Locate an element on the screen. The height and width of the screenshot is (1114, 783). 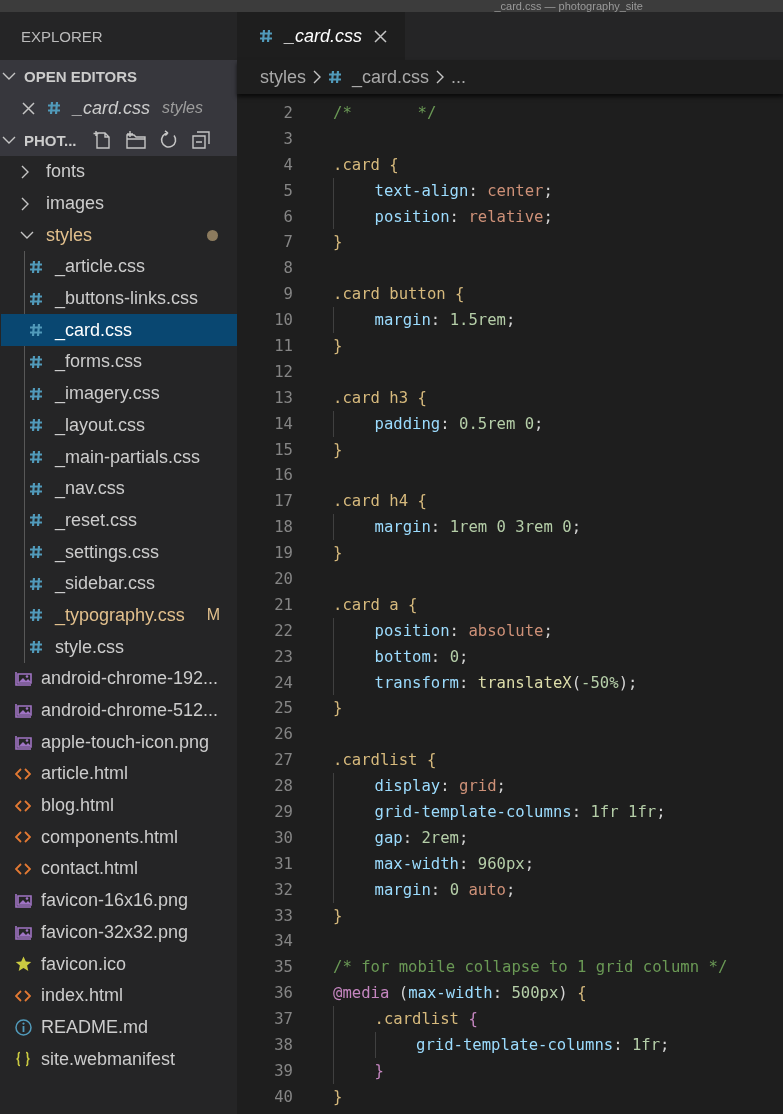
code-line: bottom: 0; is located at coordinates (421, 656).